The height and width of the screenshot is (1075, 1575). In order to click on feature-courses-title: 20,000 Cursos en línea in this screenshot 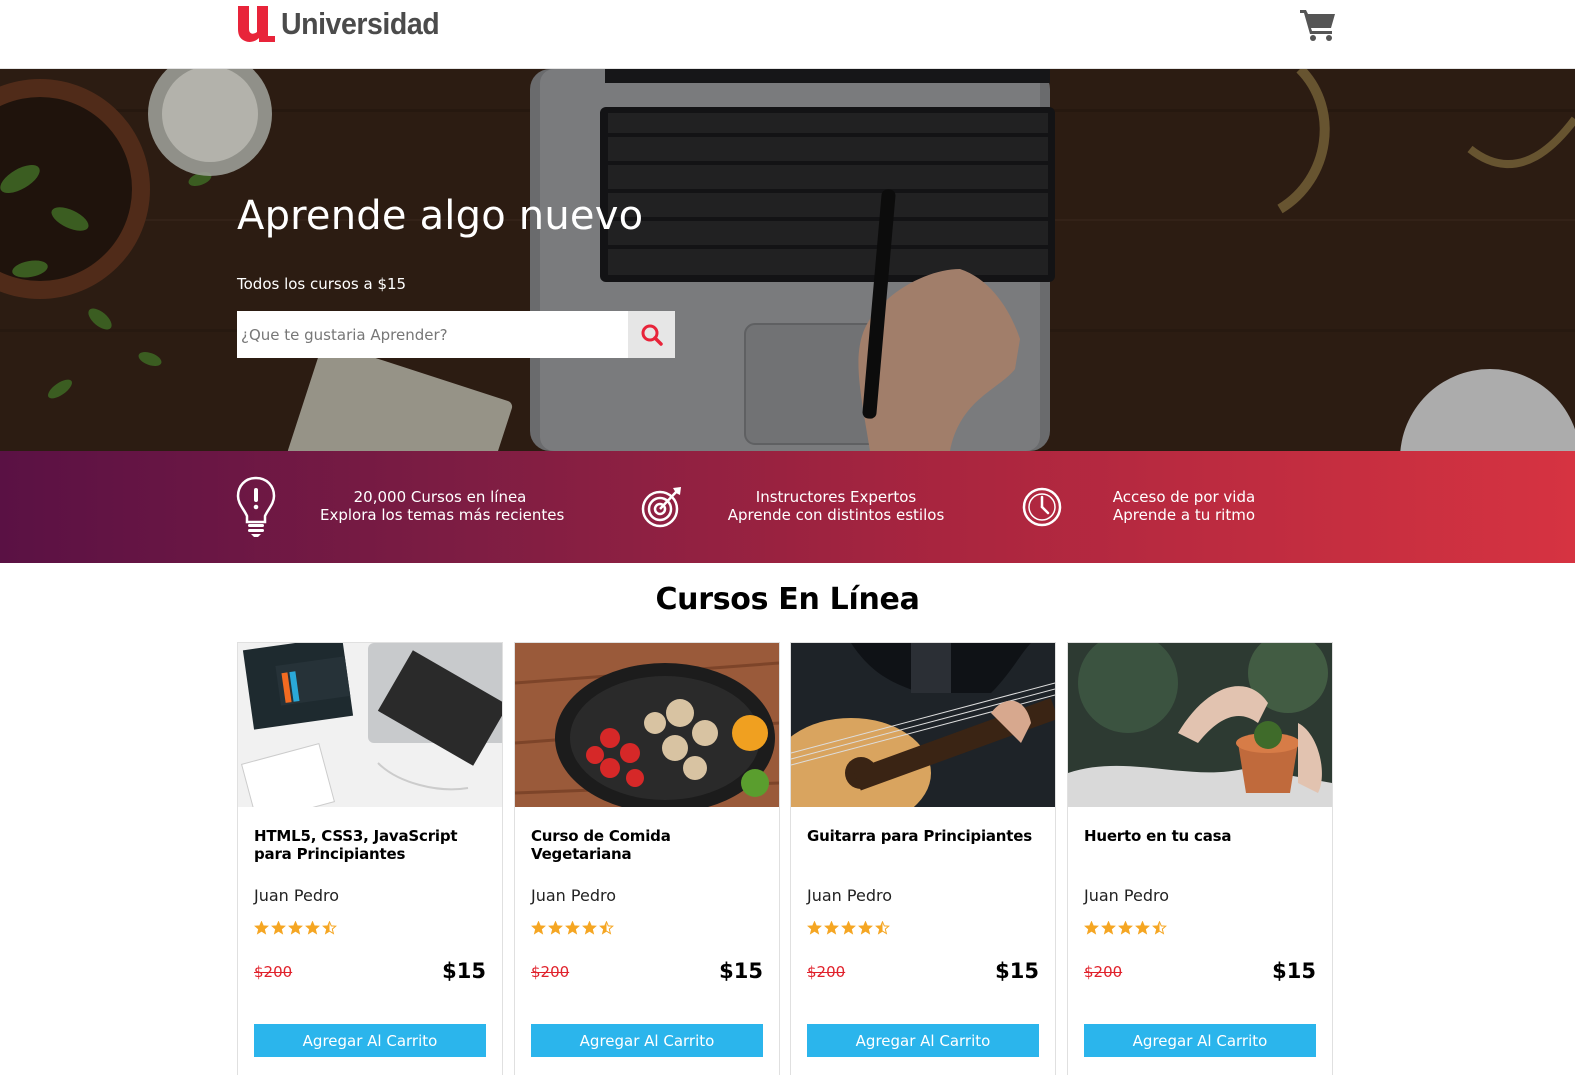, I will do `click(440, 497)`.